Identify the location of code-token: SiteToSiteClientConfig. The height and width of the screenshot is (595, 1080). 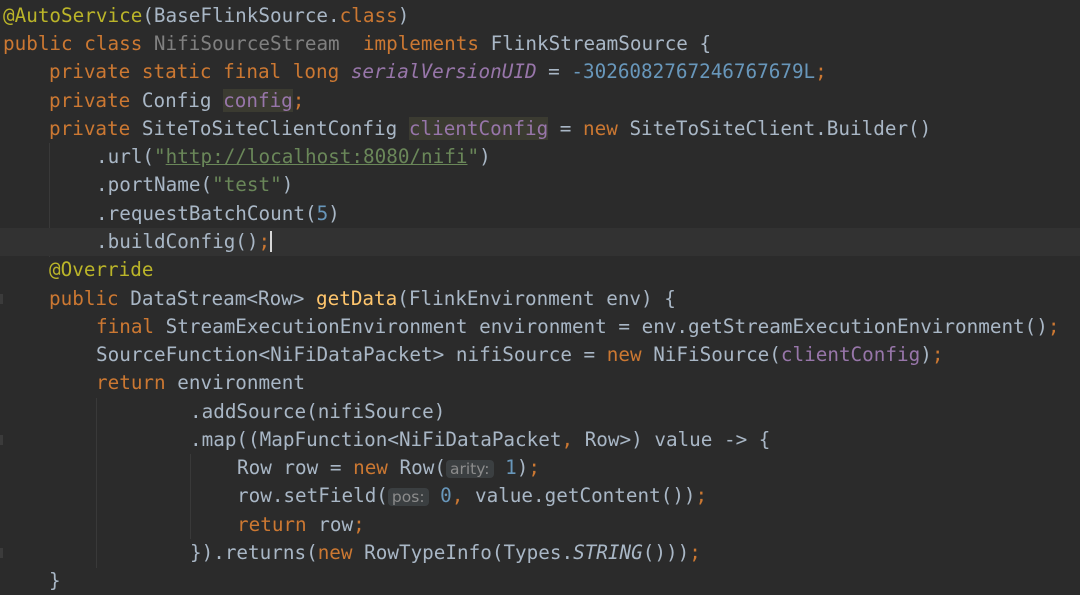
(275, 128).